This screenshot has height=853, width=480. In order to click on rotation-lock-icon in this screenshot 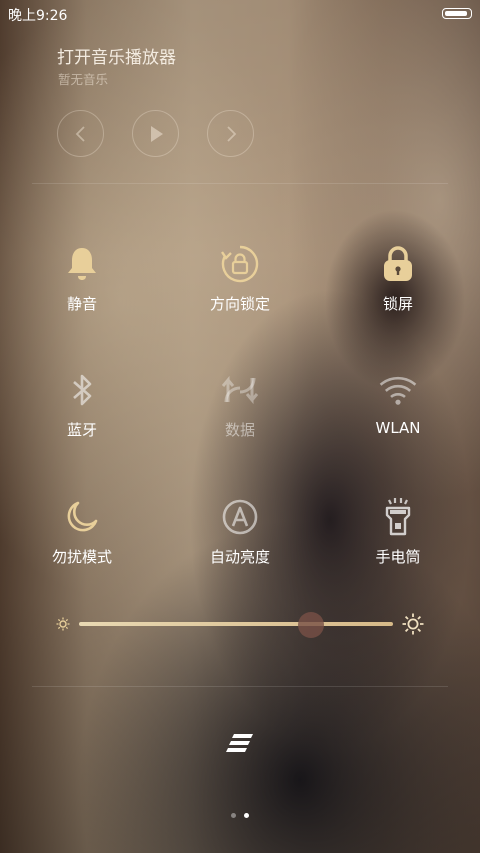, I will do `click(240, 264)`.